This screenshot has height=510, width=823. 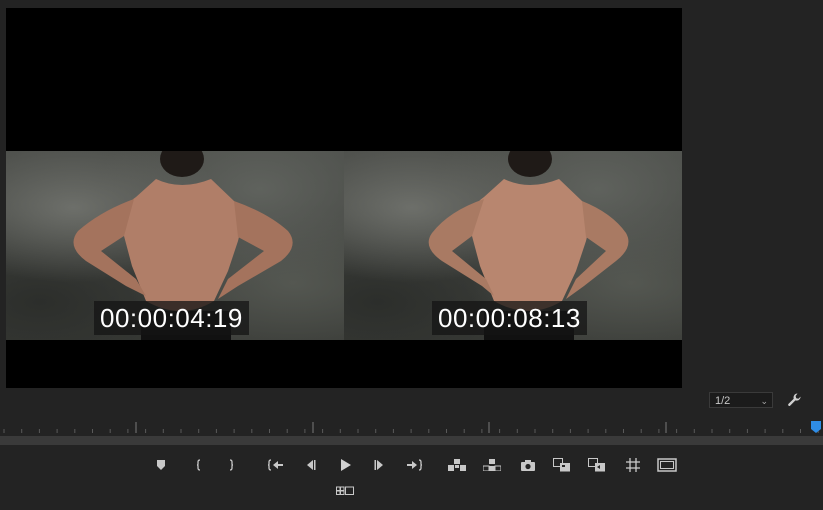 I want to click on comparison-view-button, so click(x=562, y=465).